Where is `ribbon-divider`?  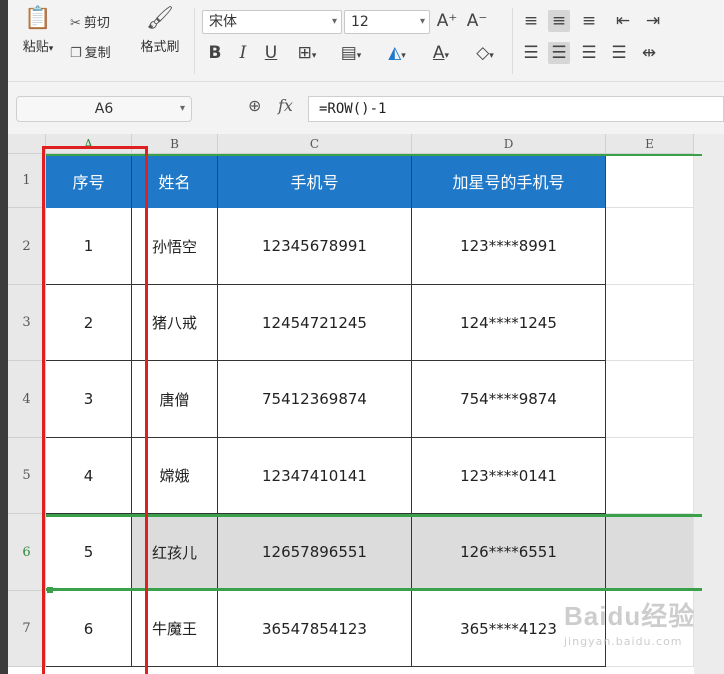
ribbon-divider is located at coordinates (512, 41).